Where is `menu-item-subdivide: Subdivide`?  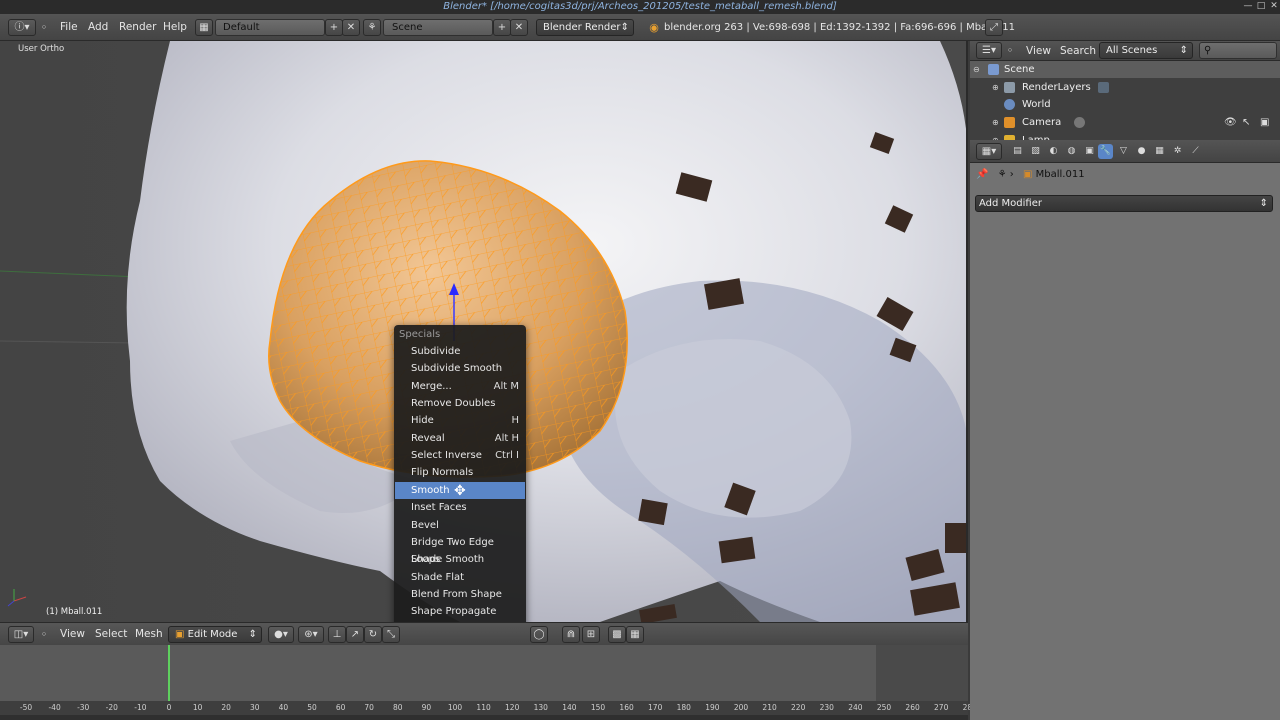 menu-item-subdivide: Subdivide is located at coordinates (460, 351).